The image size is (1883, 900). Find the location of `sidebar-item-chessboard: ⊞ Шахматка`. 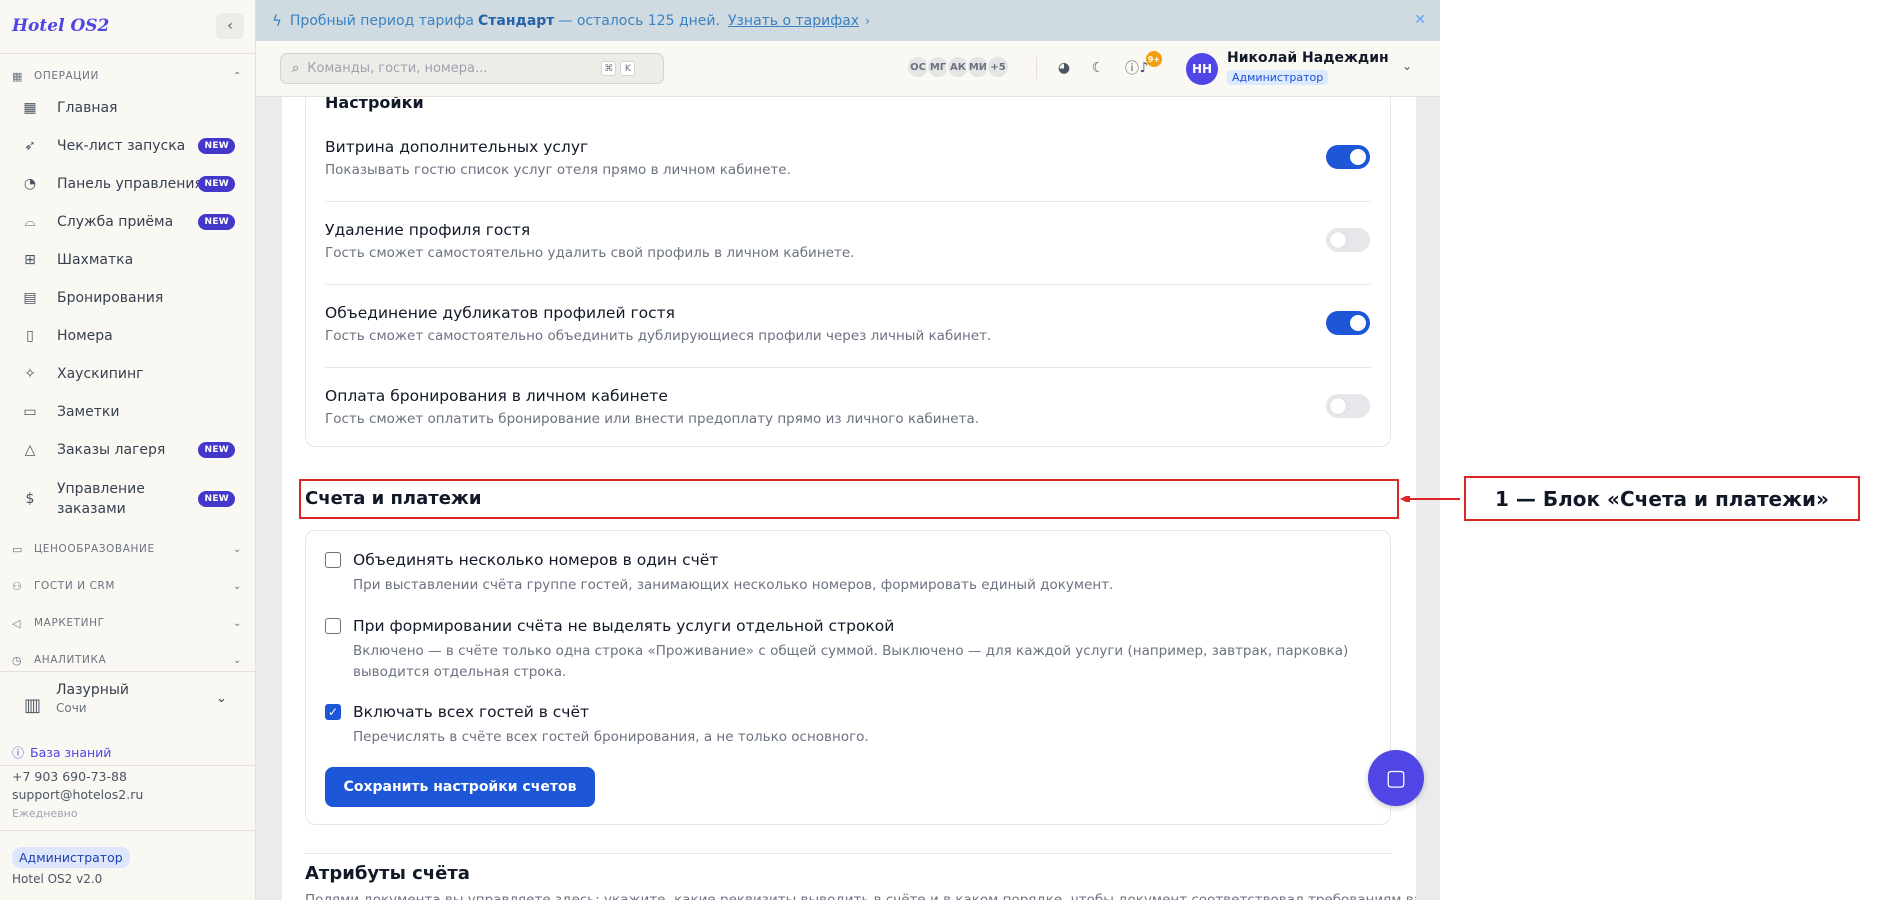

sidebar-item-chessboard: ⊞ Шахматка is located at coordinates (128, 260).